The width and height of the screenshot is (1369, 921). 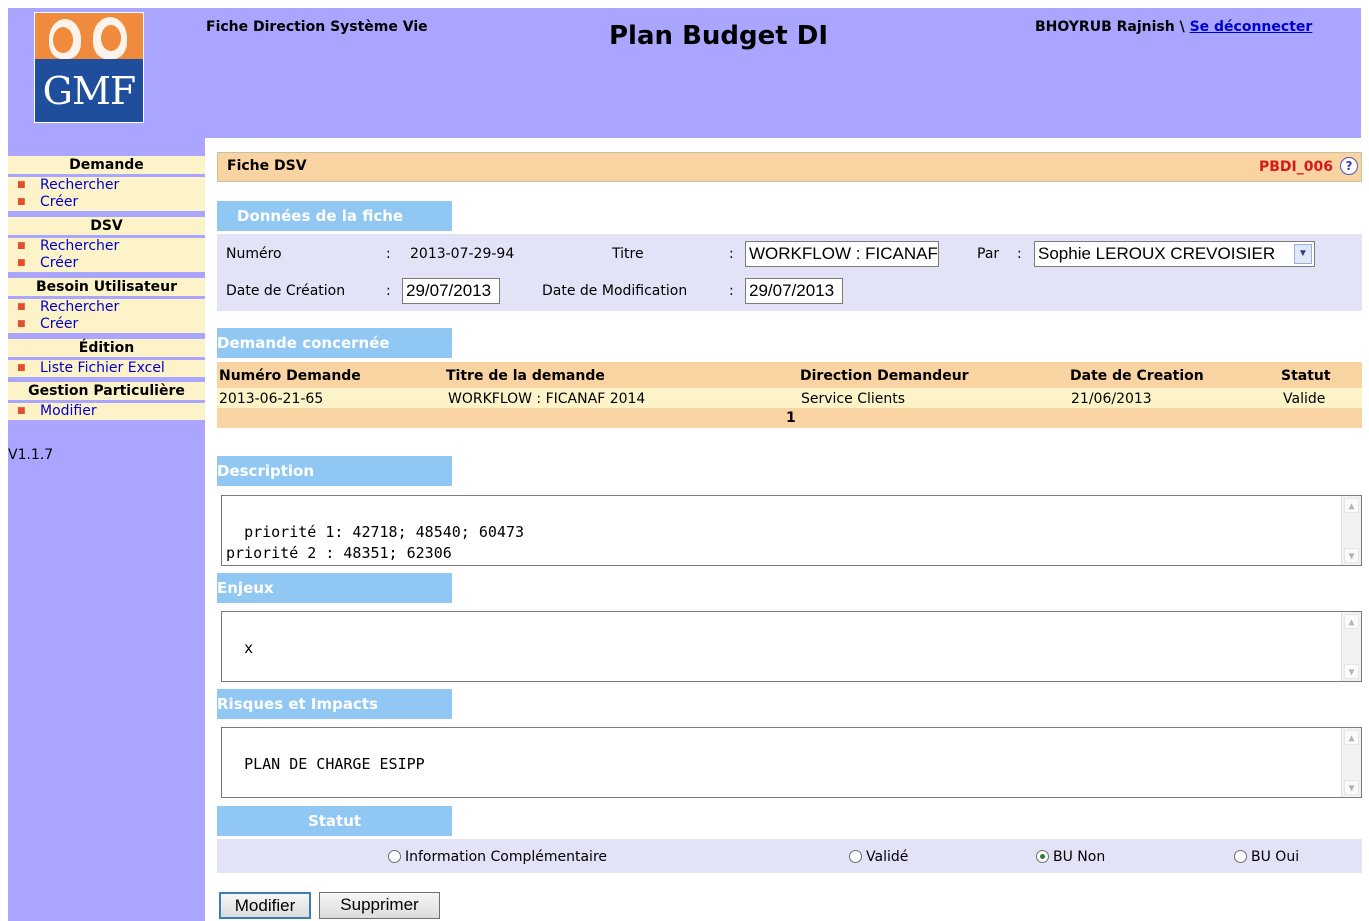 I want to click on radio-bu-oui: BU Oui, so click(x=1266, y=857).